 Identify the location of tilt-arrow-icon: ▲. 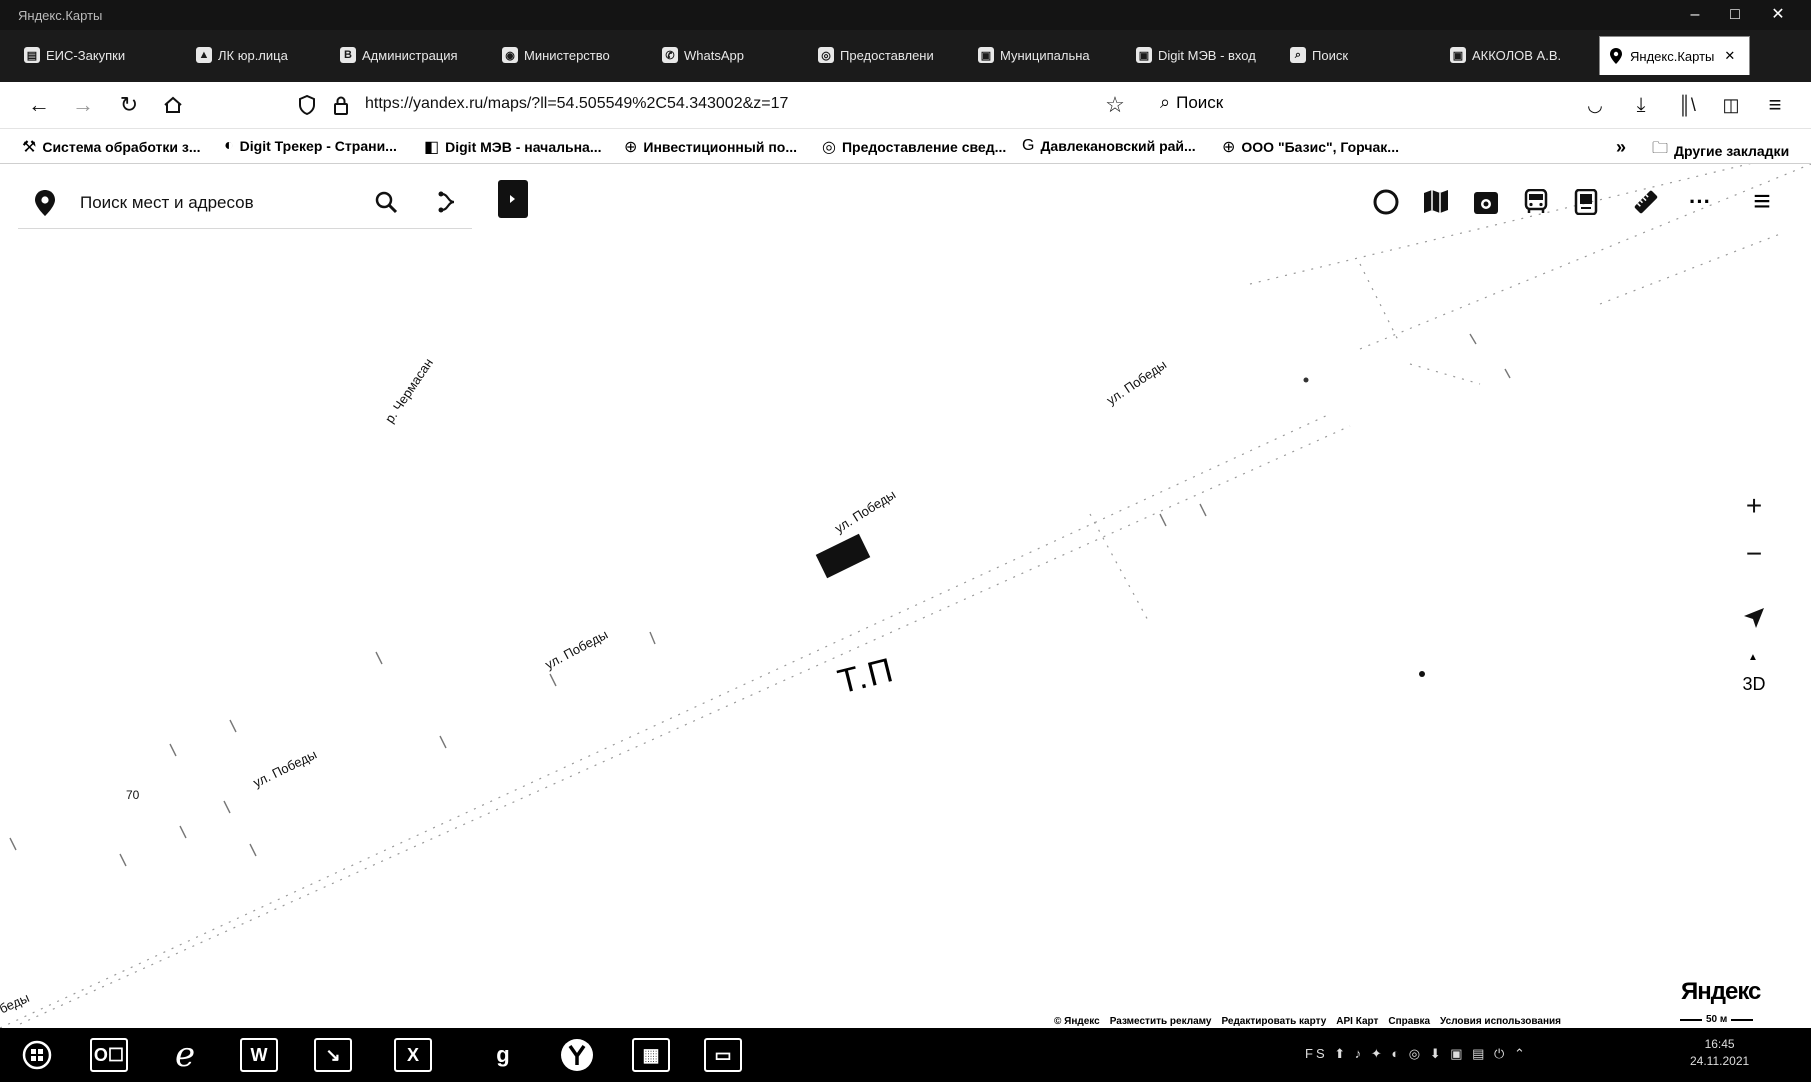
(1753, 657).